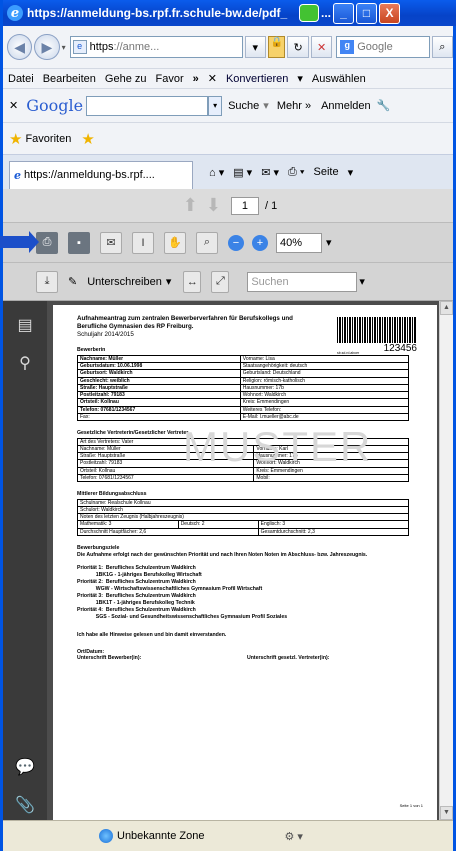 The width and height of the screenshot is (456, 851). What do you see at coordinates (87, 139) in the screenshot?
I see `add-favorite-icon: ★` at bounding box center [87, 139].